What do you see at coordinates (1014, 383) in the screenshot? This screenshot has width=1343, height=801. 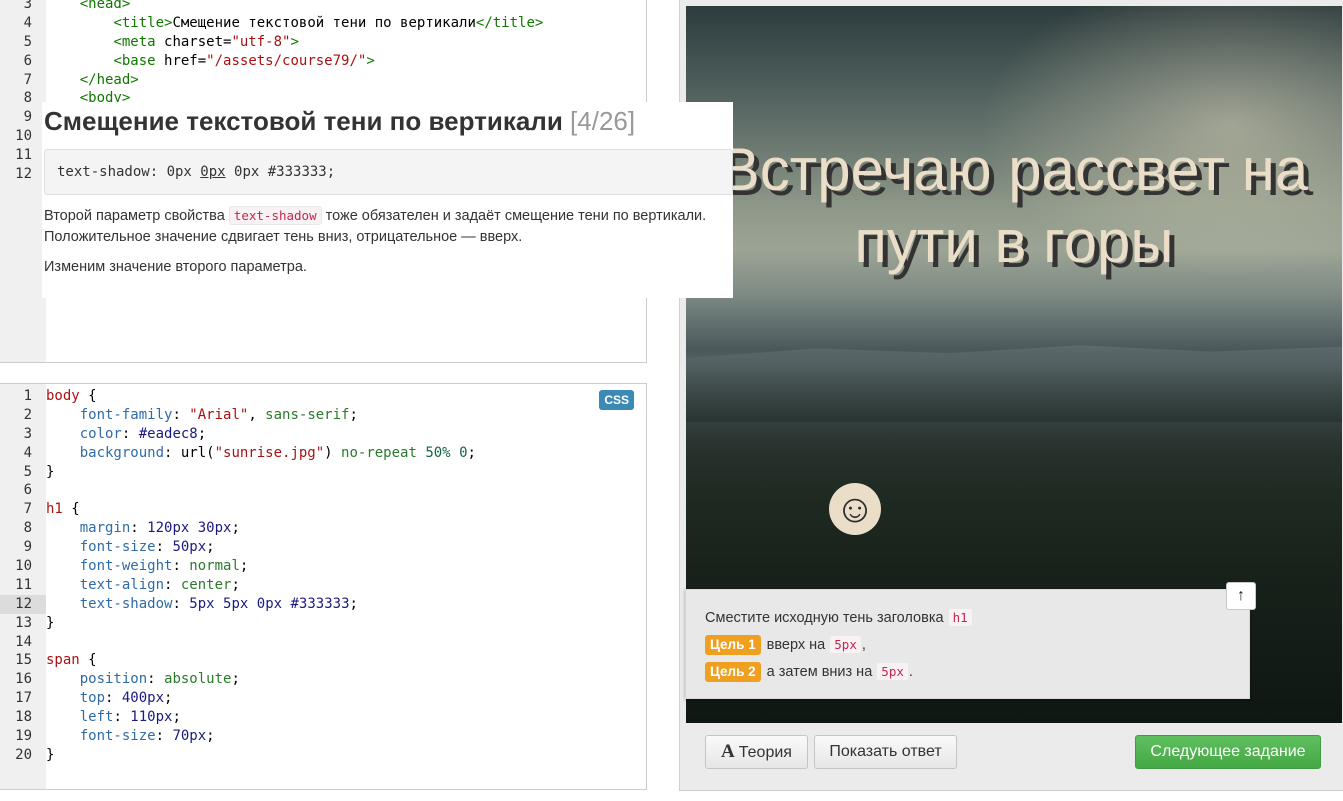 I see `mountain-silhouette` at bounding box center [1014, 383].